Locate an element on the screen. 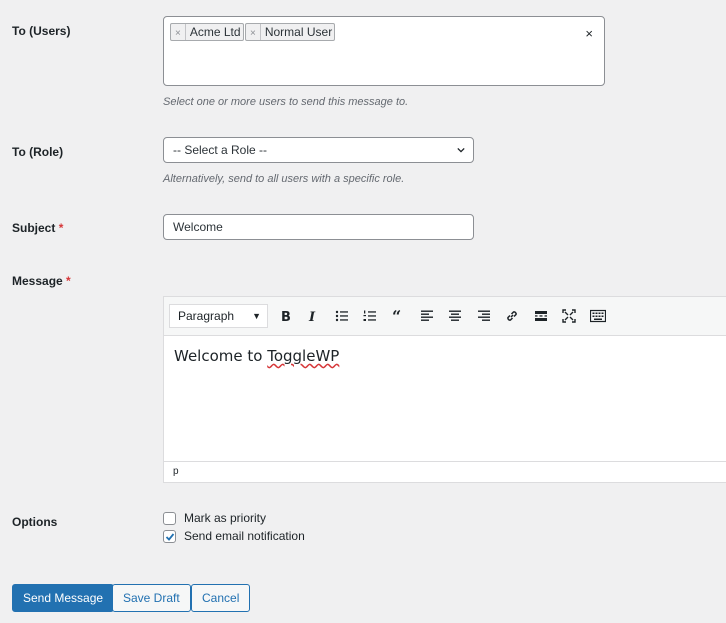 This screenshot has height=623, width=726. subject-label: Subject * is located at coordinates (37, 228).